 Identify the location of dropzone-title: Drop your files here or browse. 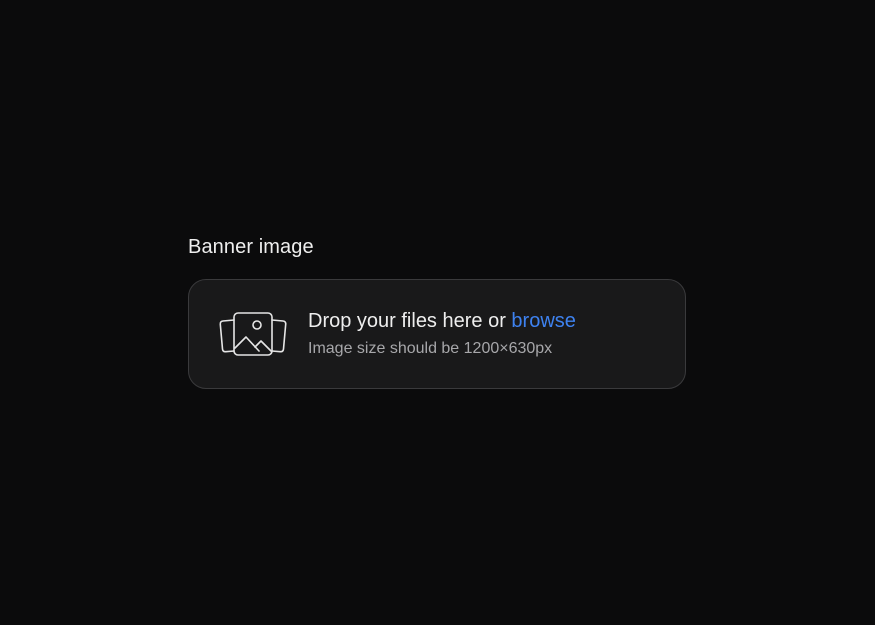
(442, 321).